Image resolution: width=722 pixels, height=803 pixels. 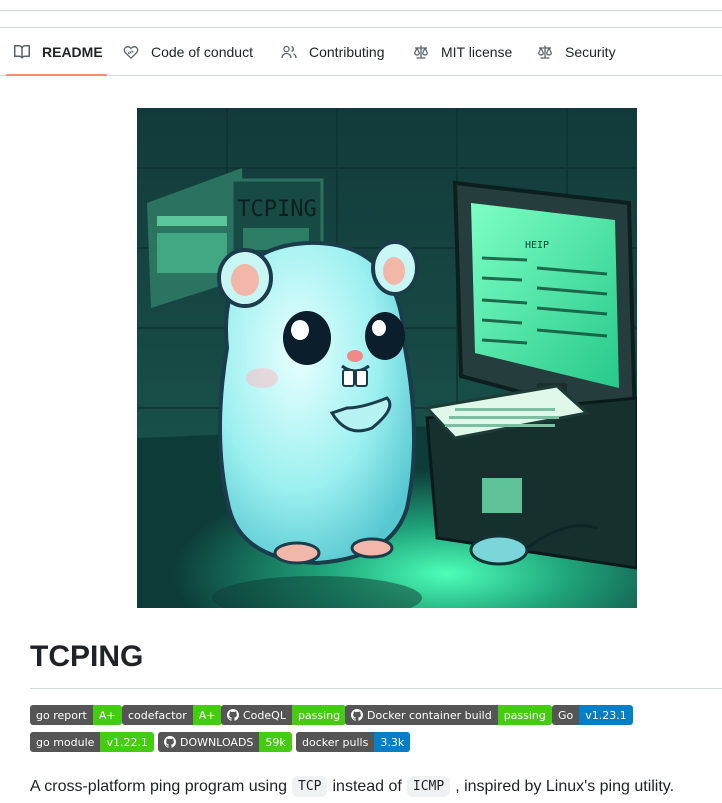 I want to click on badge-downloads: DOWNLOADS 59k, so click(x=225, y=742).